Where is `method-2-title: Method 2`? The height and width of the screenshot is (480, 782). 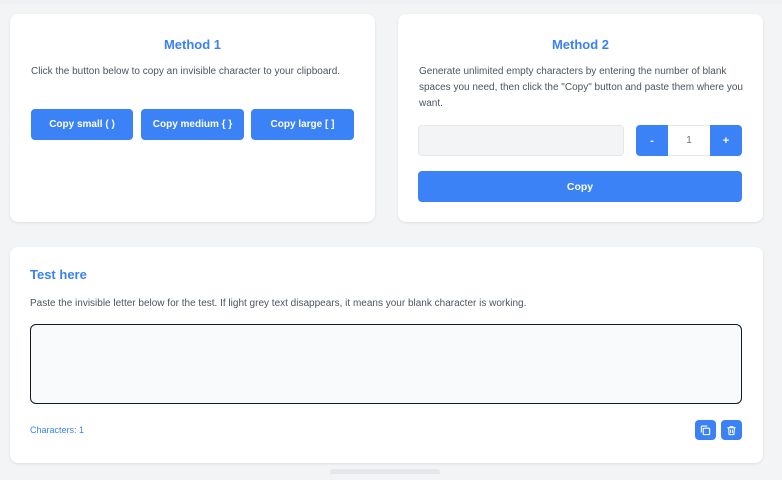 method-2-title: Method 2 is located at coordinates (580, 44).